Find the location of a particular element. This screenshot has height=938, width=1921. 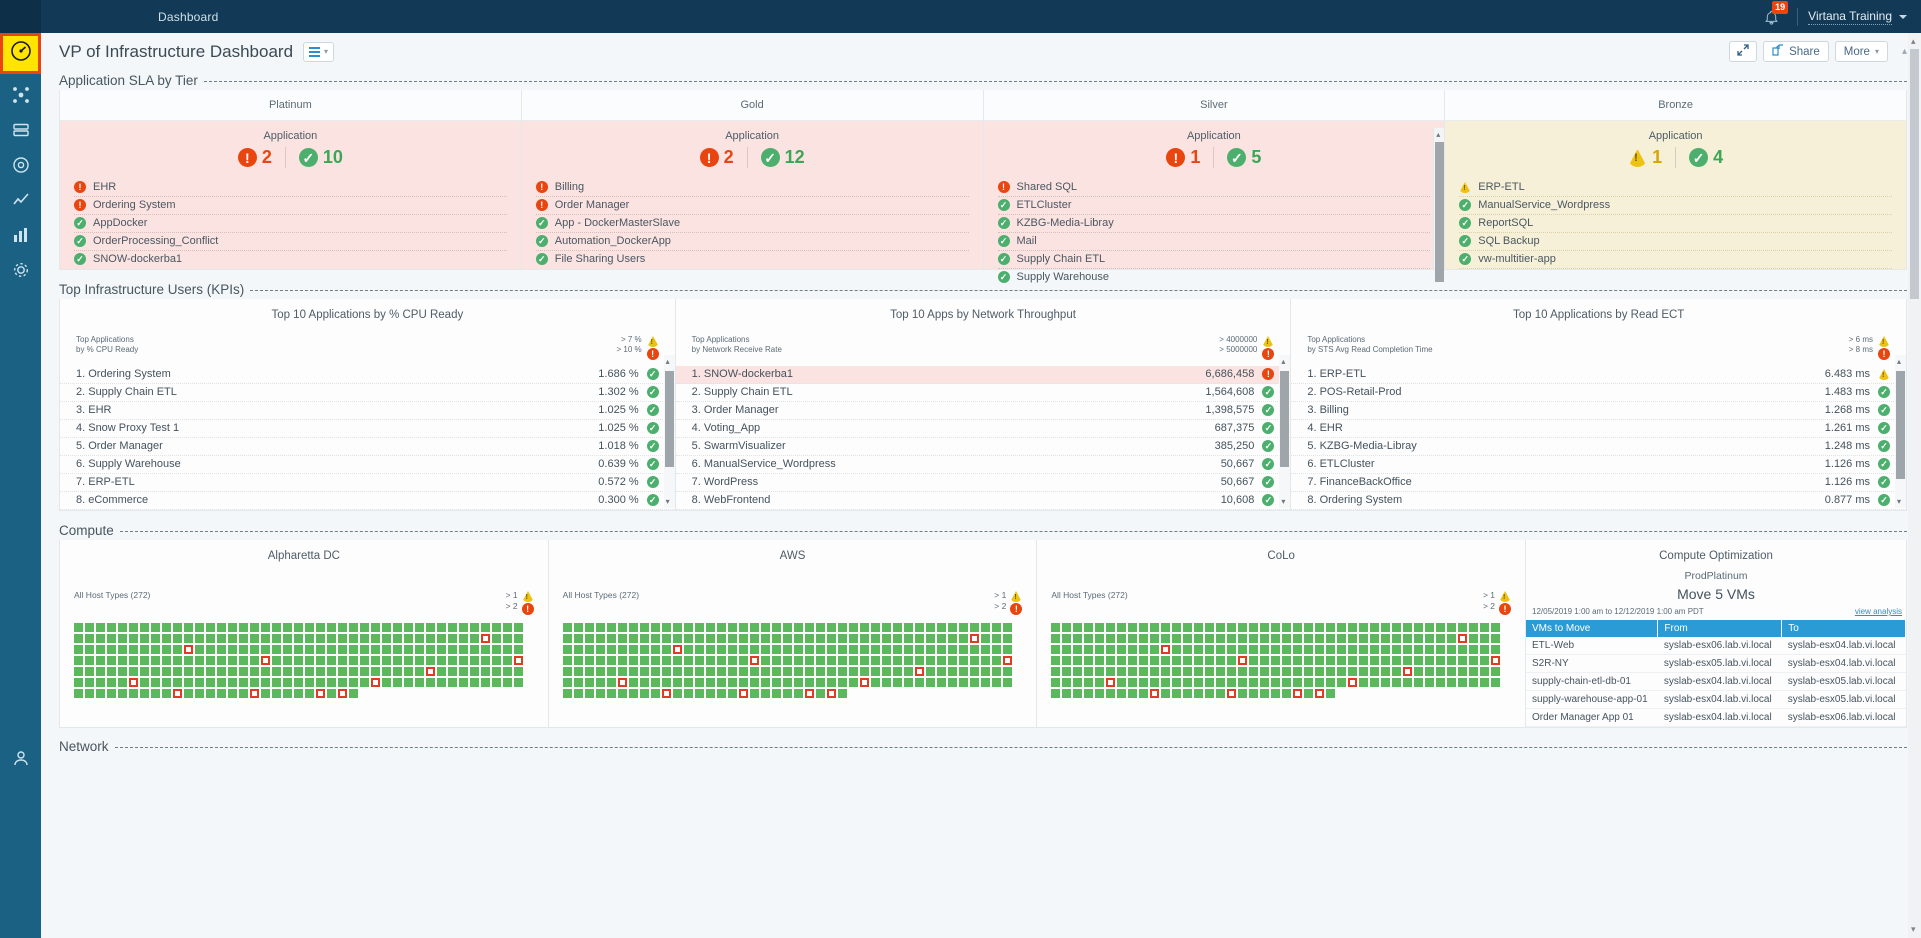

scroll-up-icon: ▴ is located at coordinates (1913, 41).